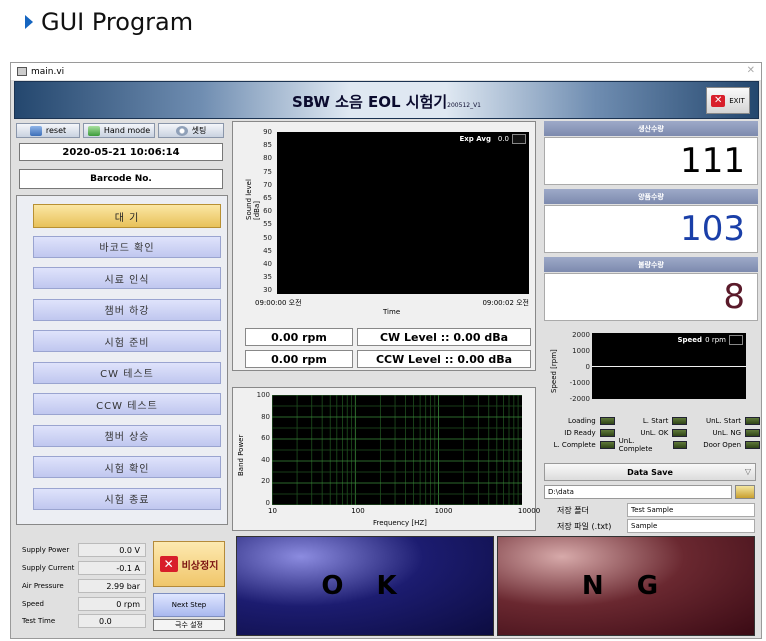  I want to click on supply-current-label: Supply Current, so click(48, 568).